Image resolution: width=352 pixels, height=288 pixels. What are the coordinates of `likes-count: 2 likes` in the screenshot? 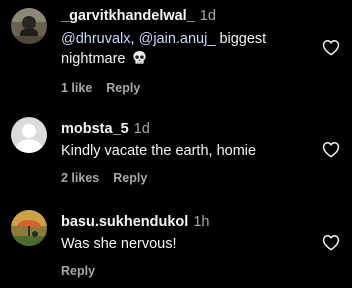 It's located at (80, 178).